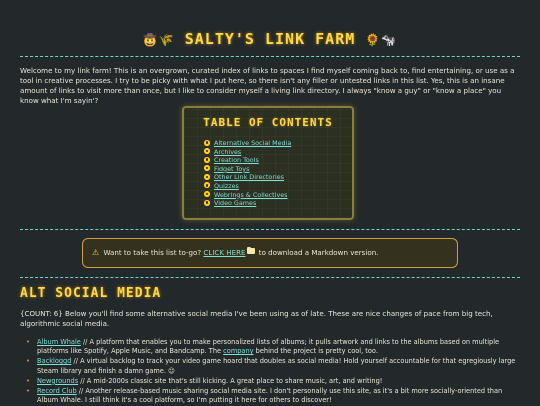  What do you see at coordinates (91, 293) in the screenshot?
I see `section-title: ALT SOCIAL MEDIA` at bounding box center [91, 293].